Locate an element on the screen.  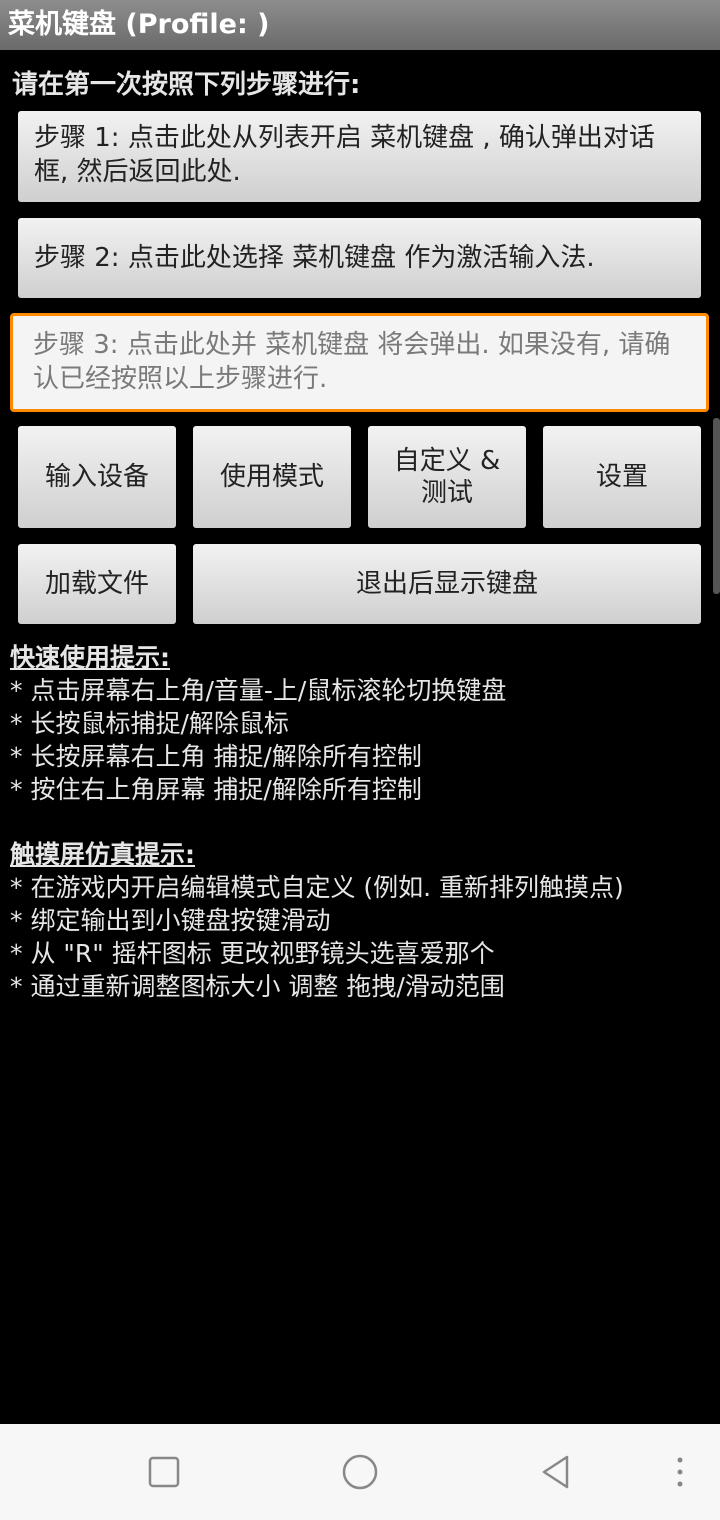
input-devices-button: 输入设备 is located at coordinates (97, 477).